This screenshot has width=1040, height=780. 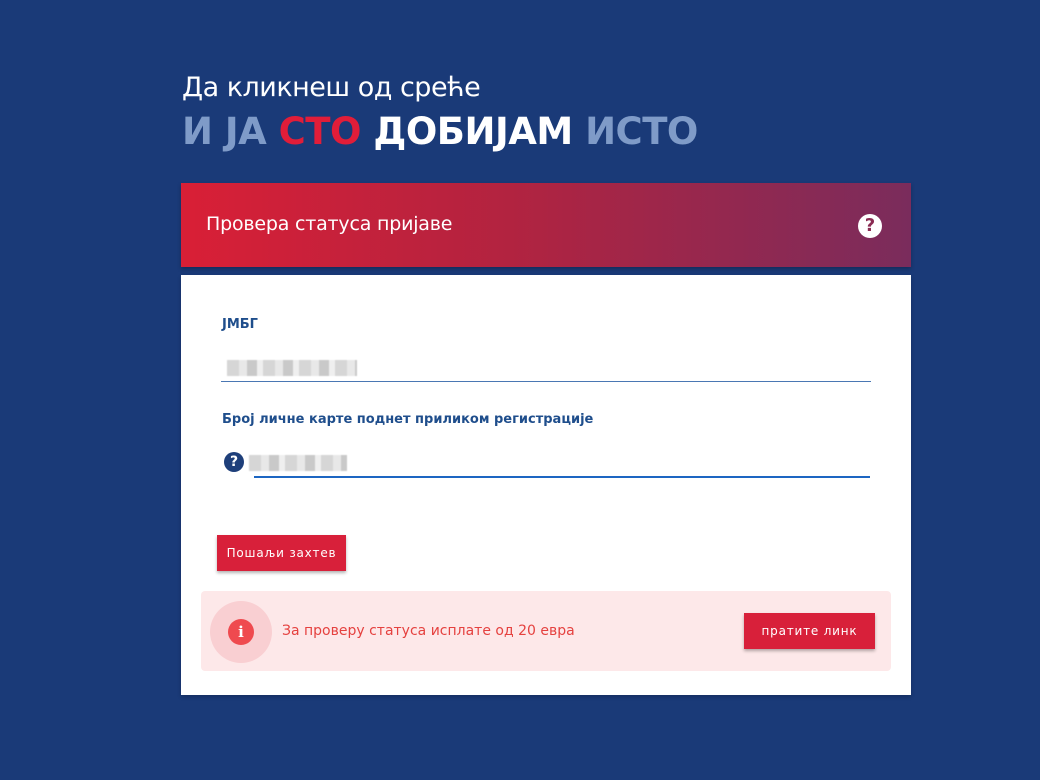 I want to click on jmbg-label: ЈМБГ, so click(x=240, y=324).